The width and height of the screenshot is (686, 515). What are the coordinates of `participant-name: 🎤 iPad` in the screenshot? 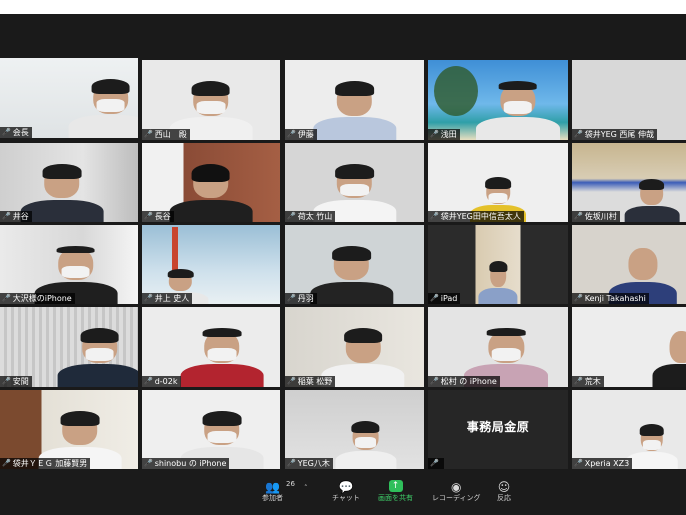 It's located at (444, 298).